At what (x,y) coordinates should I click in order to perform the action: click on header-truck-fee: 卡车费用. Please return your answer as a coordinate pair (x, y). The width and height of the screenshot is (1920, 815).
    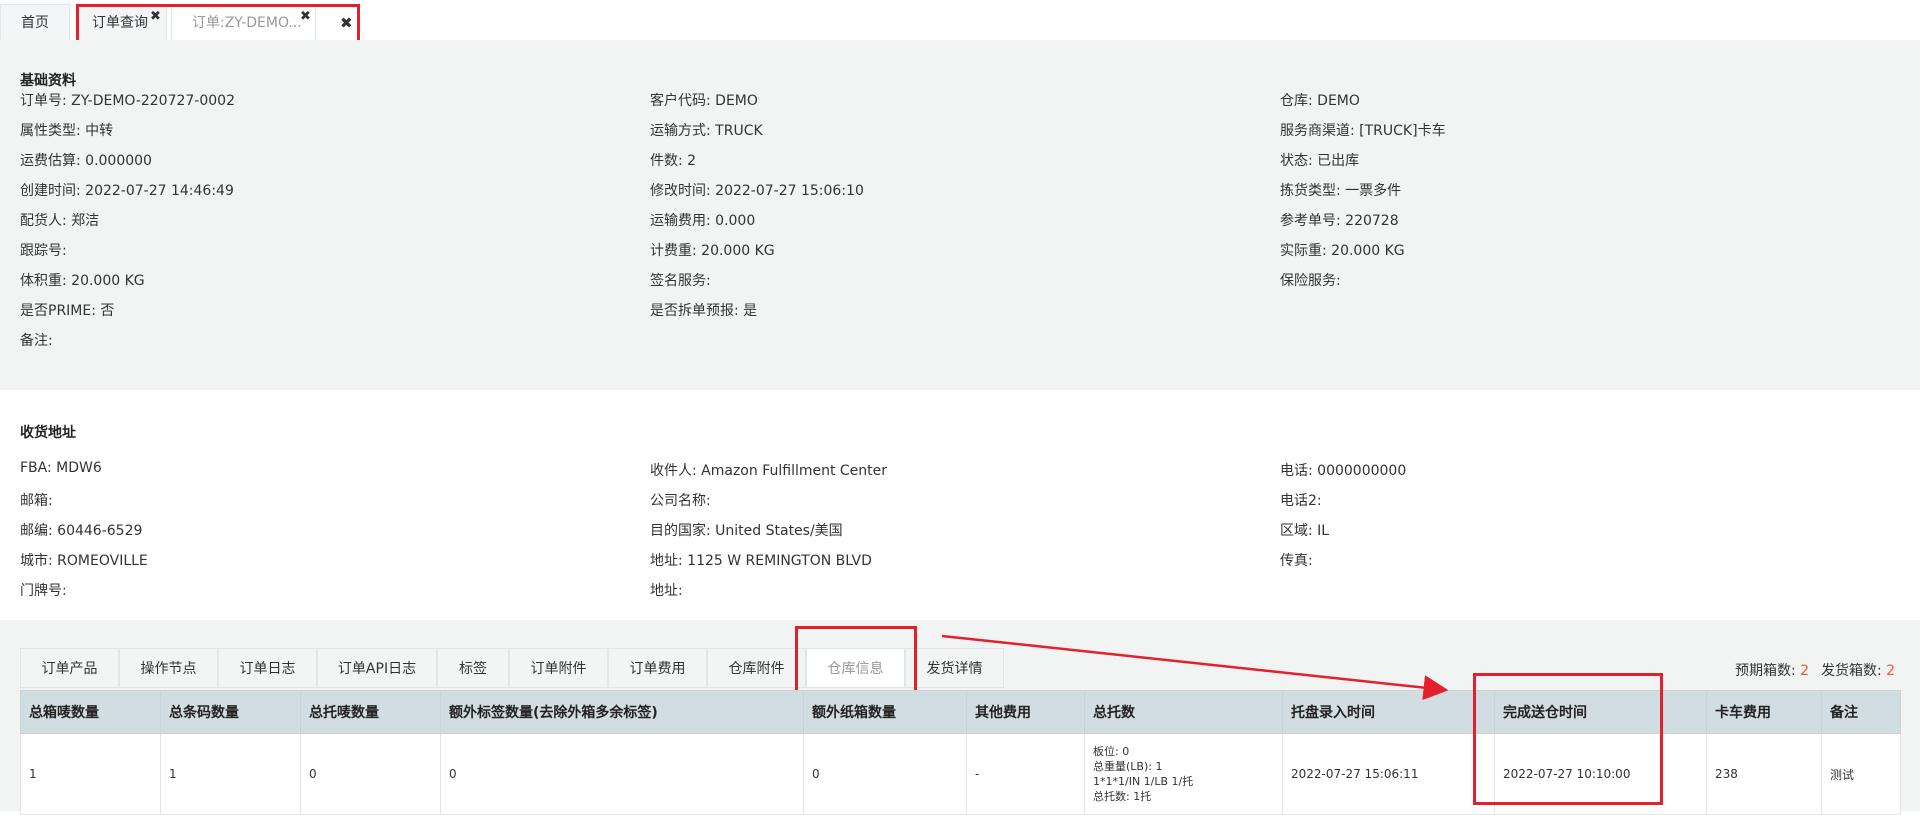
    Looking at the image, I should click on (1764, 712).